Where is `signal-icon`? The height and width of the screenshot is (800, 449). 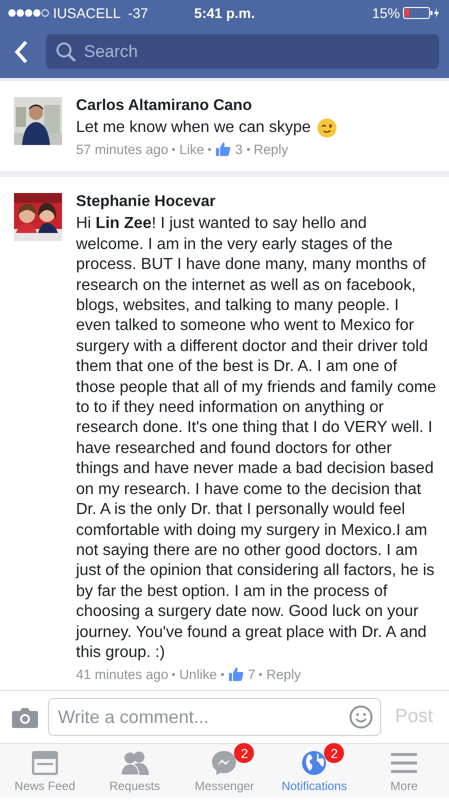 signal-icon is located at coordinates (29, 12).